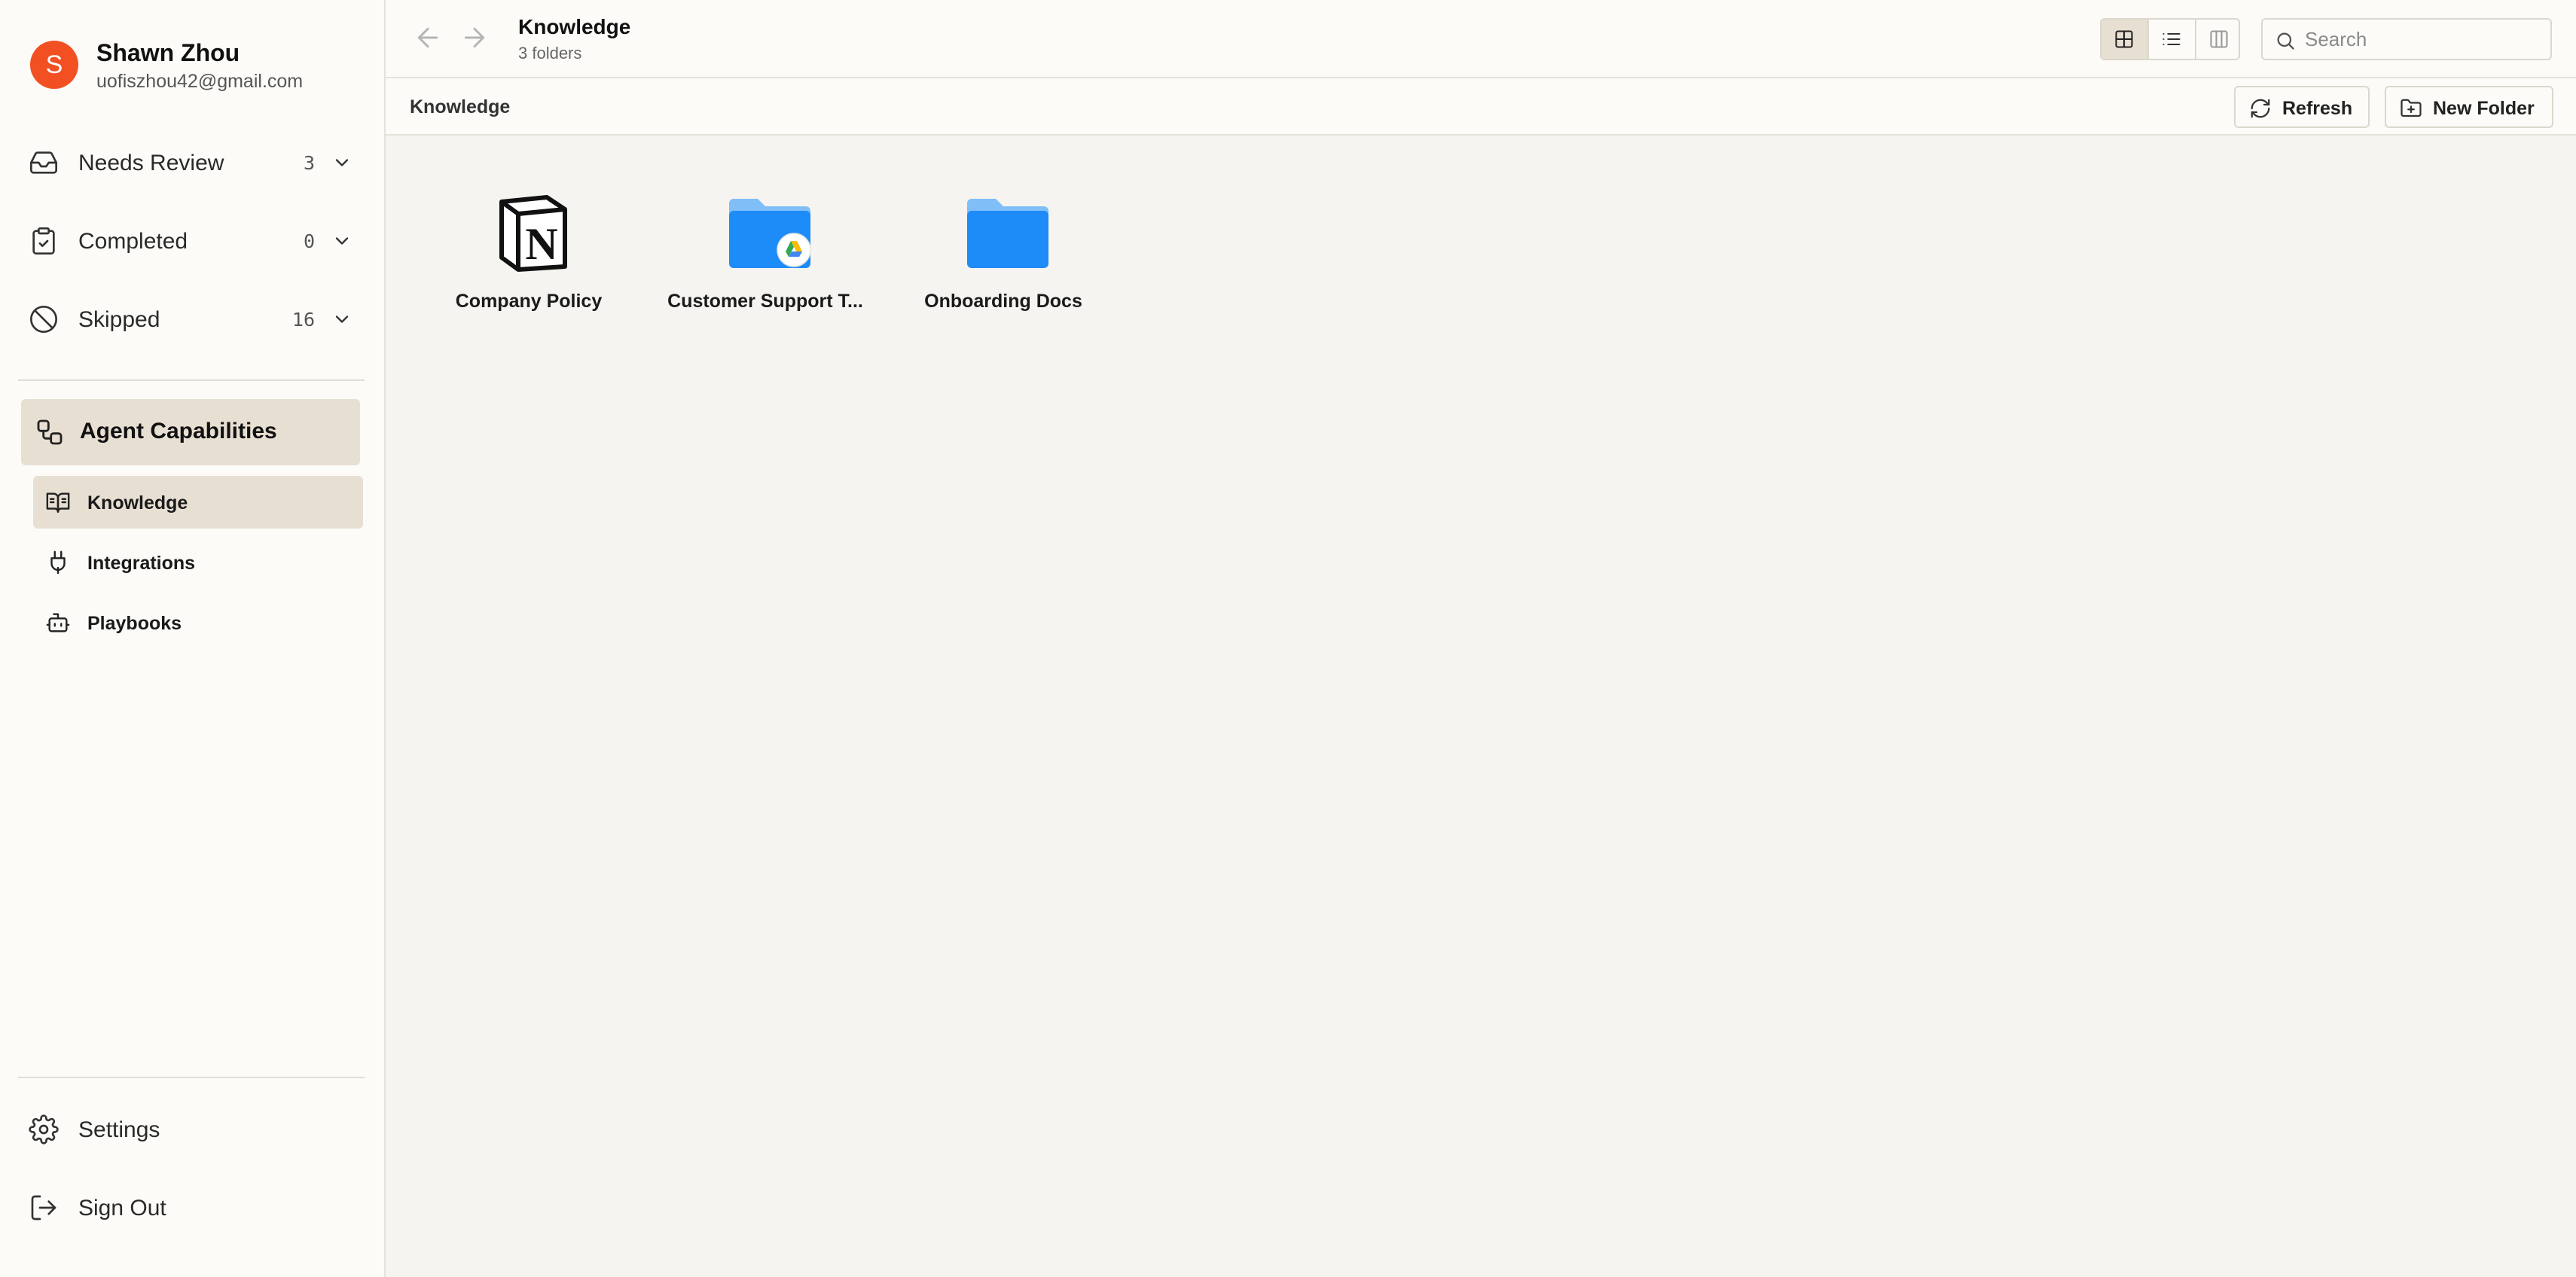  I want to click on ban-icon, so click(44, 319).